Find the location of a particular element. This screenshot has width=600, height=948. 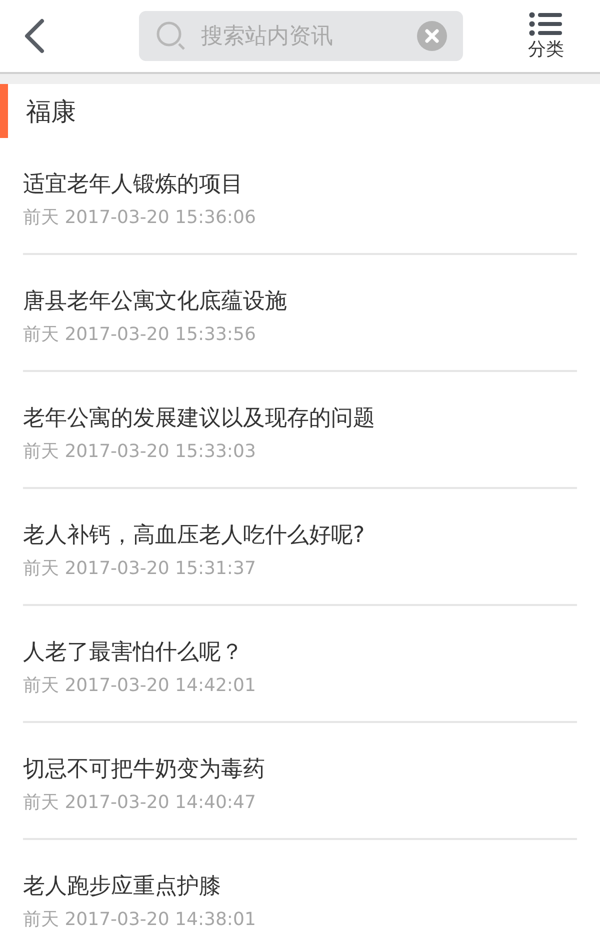

article-time: 前天 2017-03-20 14:38:01 is located at coordinates (140, 920).